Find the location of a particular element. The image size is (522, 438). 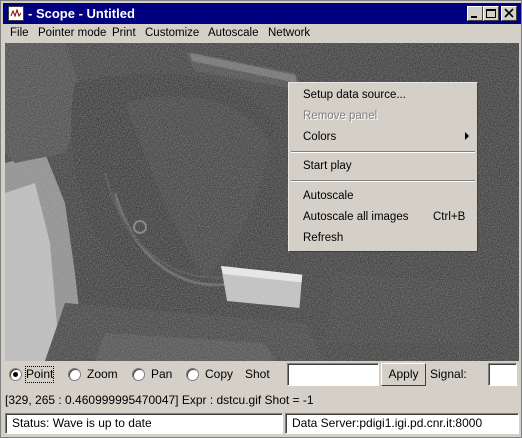

shot-input is located at coordinates (333, 374).